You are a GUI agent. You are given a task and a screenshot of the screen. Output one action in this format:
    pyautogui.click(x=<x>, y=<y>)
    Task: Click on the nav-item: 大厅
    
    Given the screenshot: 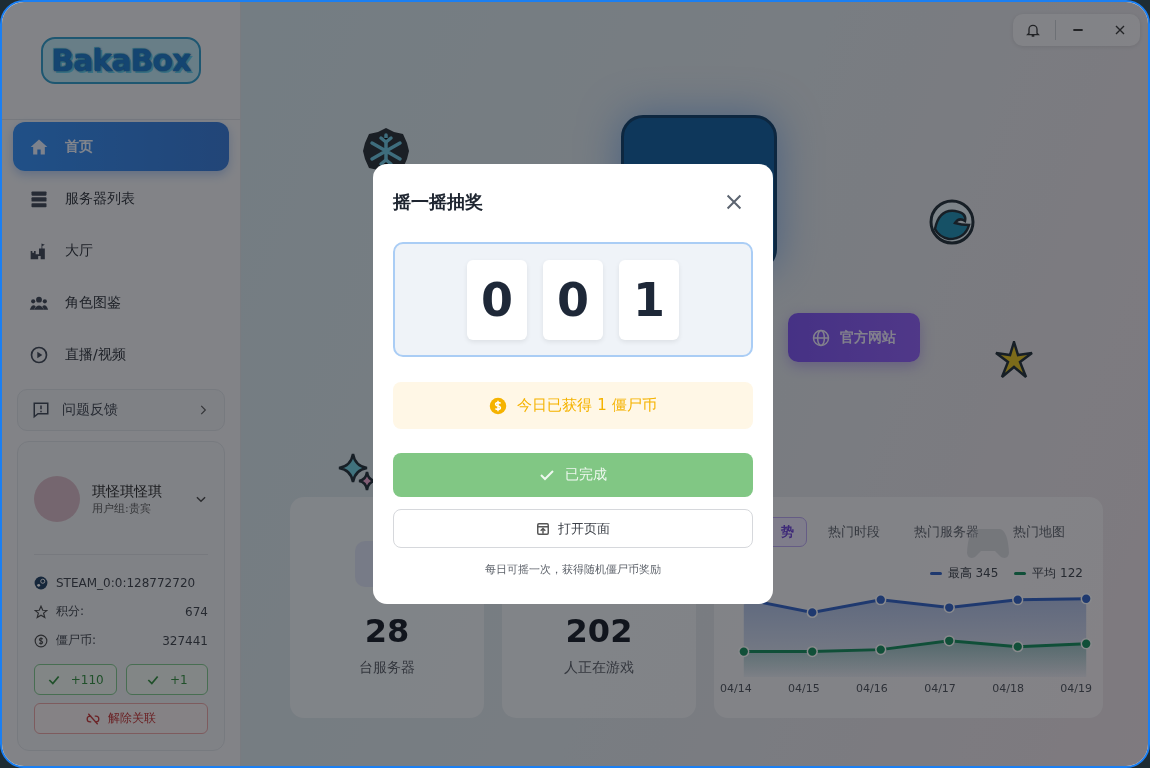 What is the action you would take?
    pyautogui.click(x=121, y=250)
    